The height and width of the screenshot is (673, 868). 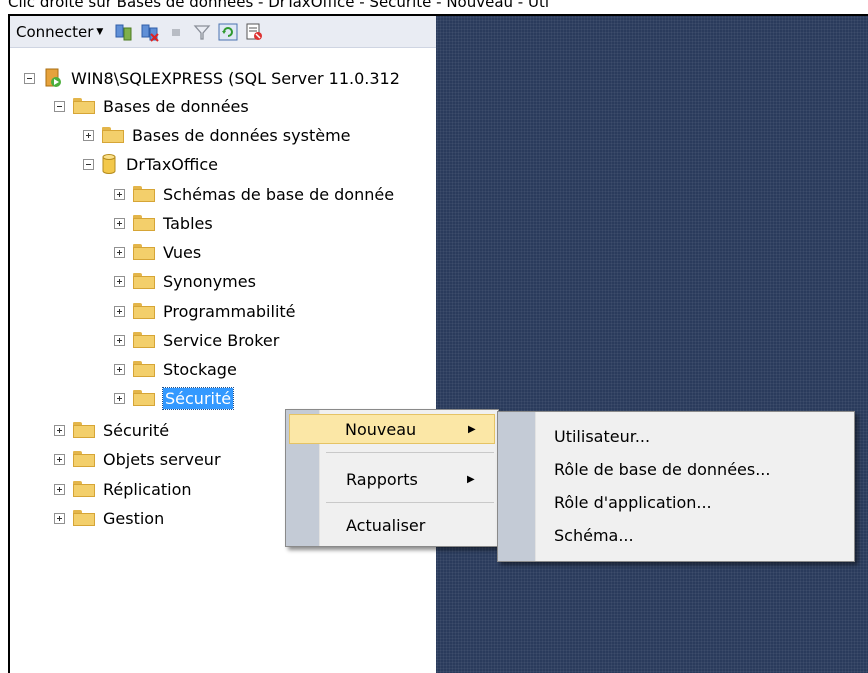 I want to click on system-databases-label: Bases de données système, so click(x=241, y=135).